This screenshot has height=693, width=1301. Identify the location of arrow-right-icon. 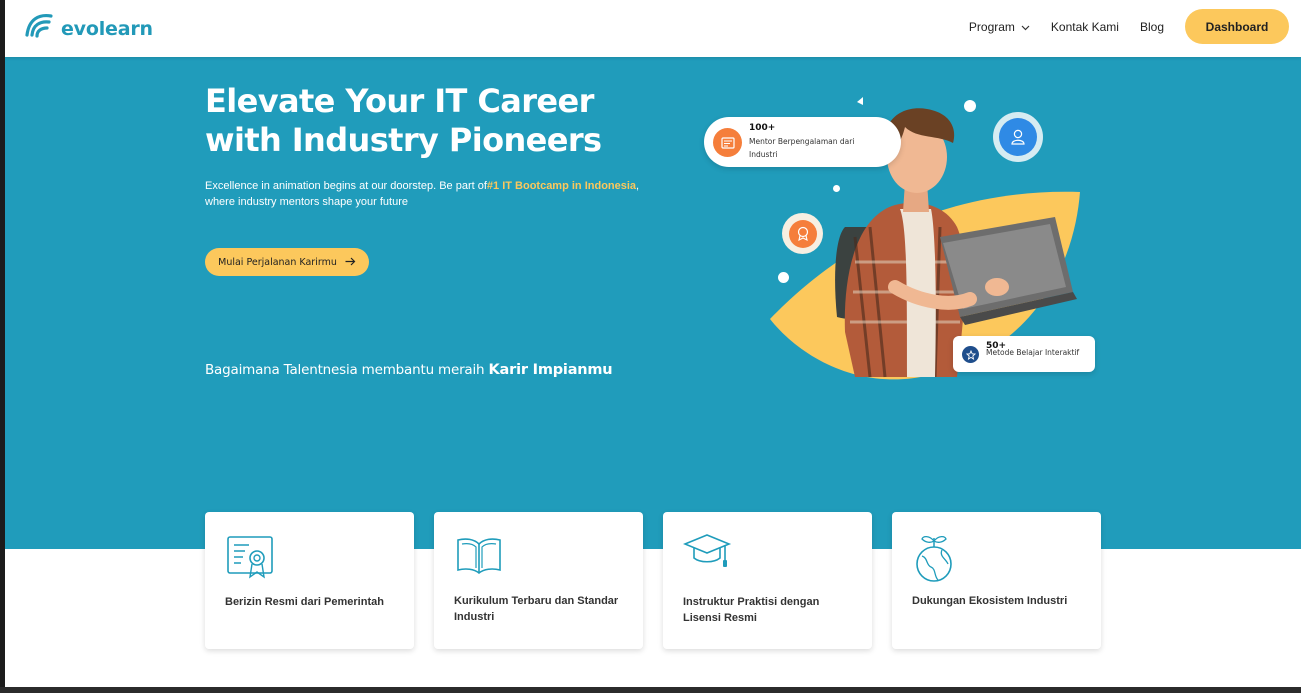
(350, 262).